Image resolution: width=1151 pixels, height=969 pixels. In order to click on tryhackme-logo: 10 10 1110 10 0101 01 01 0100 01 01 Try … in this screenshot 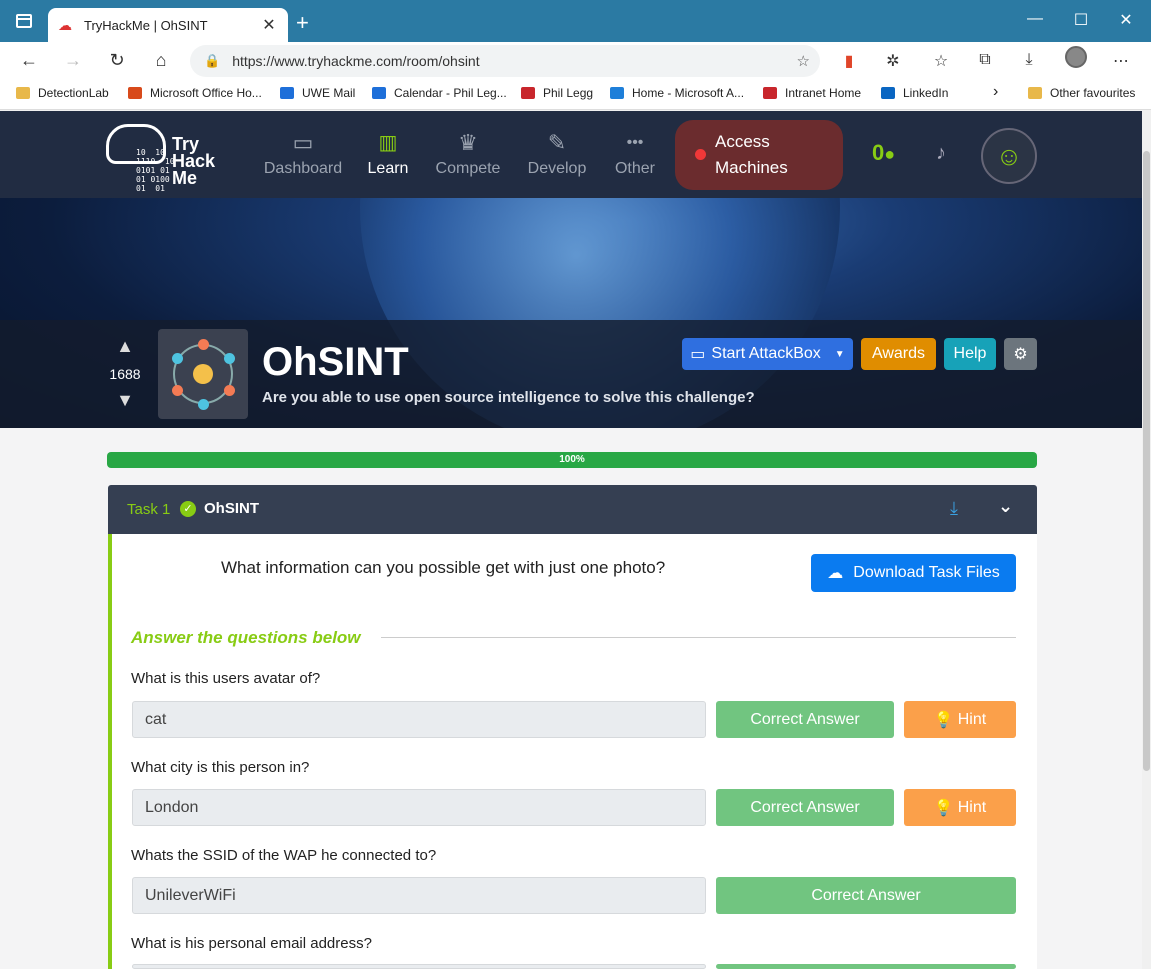, I will do `click(166, 157)`.